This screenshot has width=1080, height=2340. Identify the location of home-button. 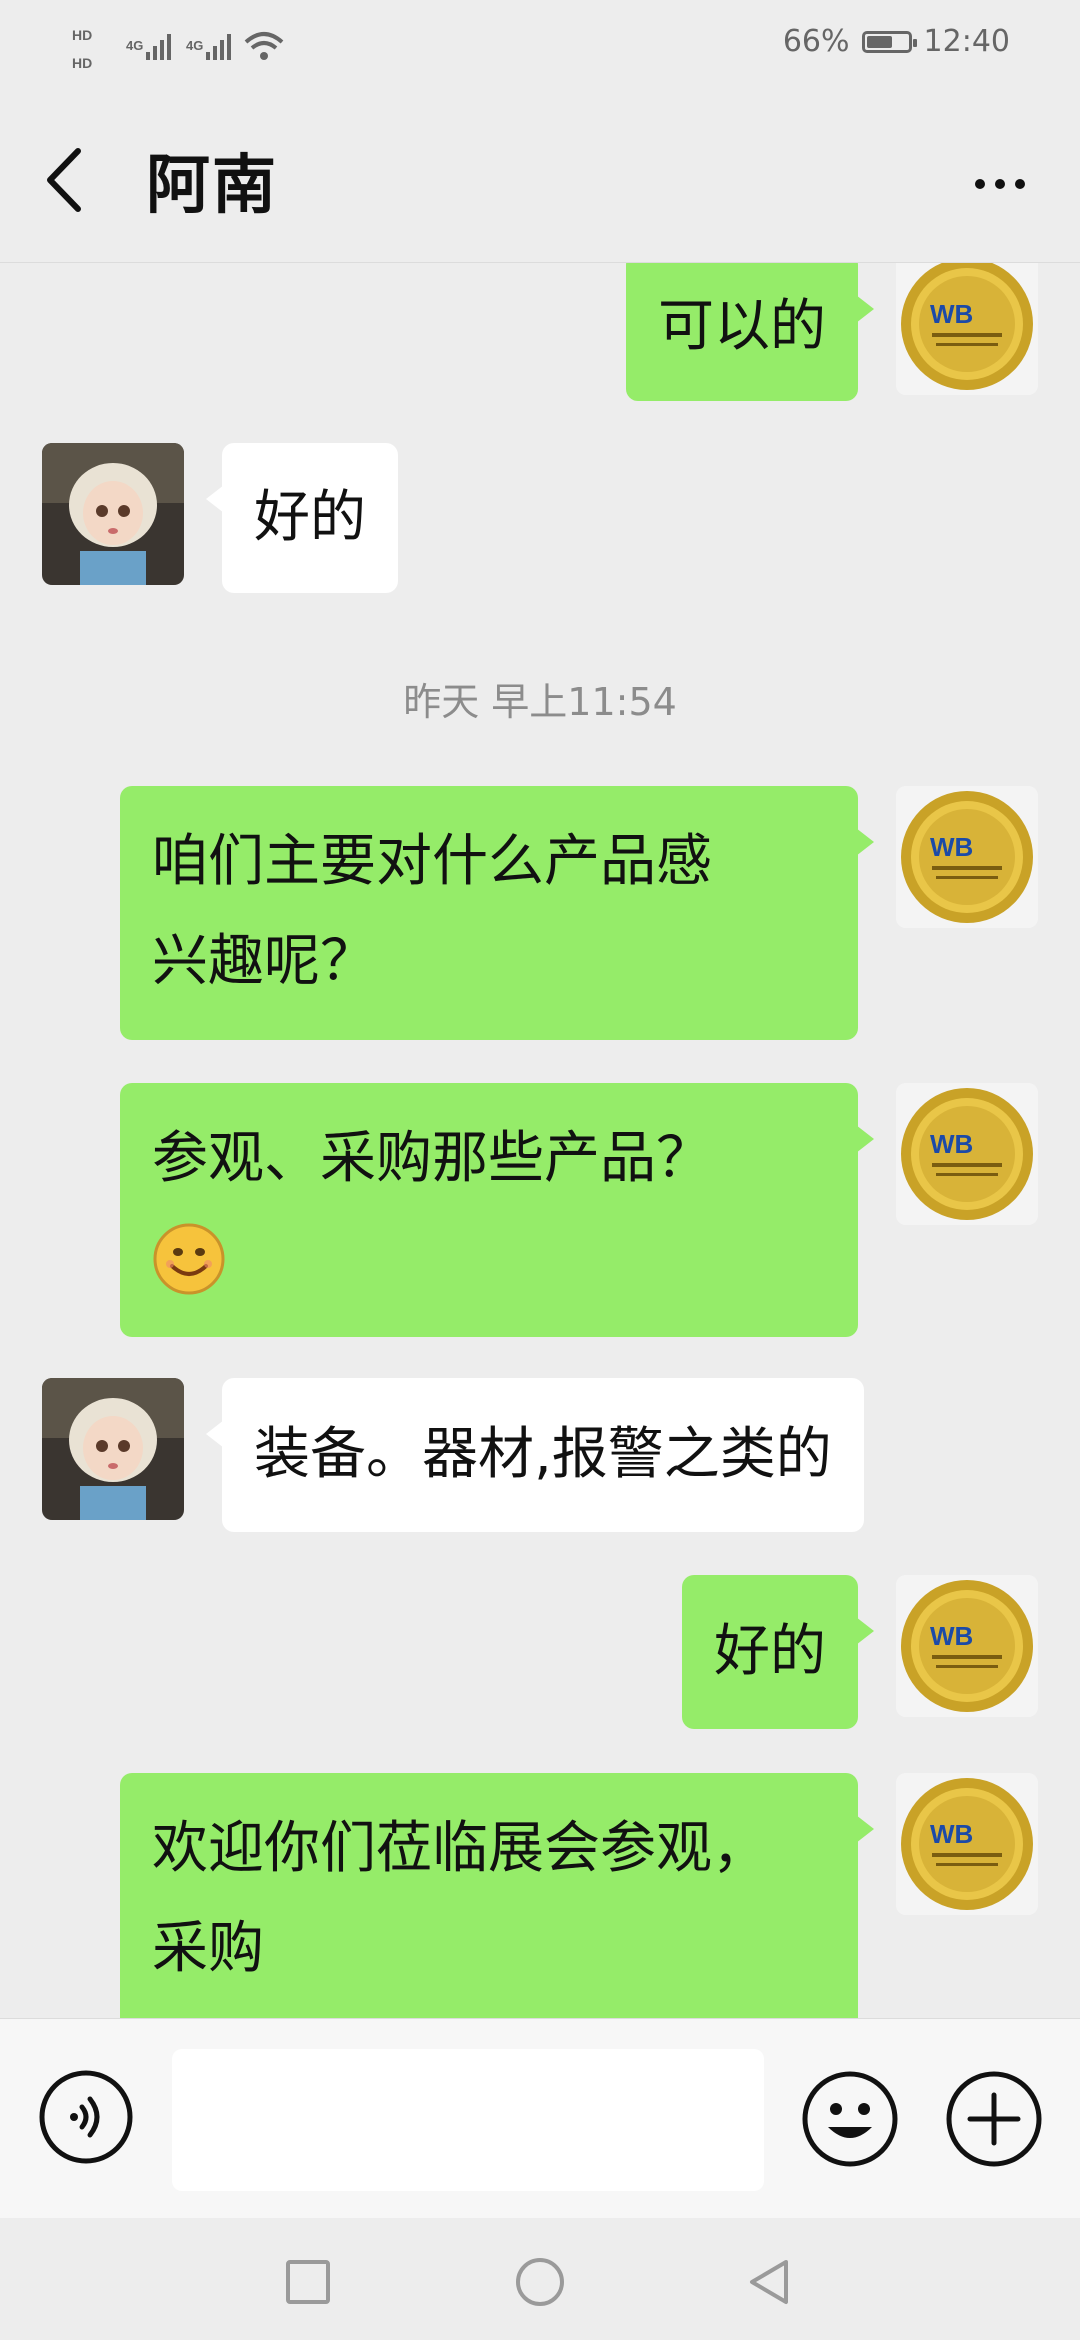
(540, 2282).